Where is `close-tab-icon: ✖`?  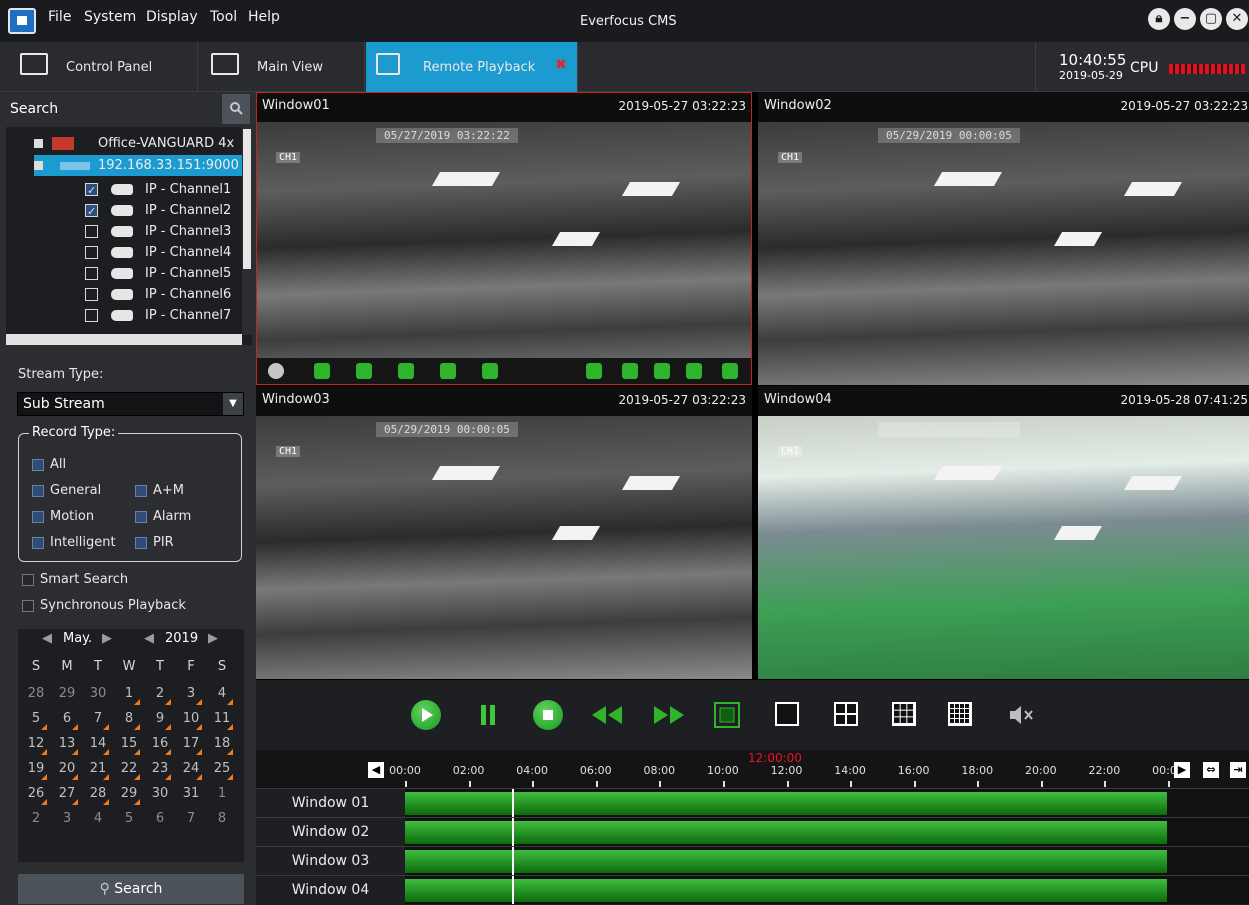 close-tab-icon: ✖ is located at coordinates (561, 65).